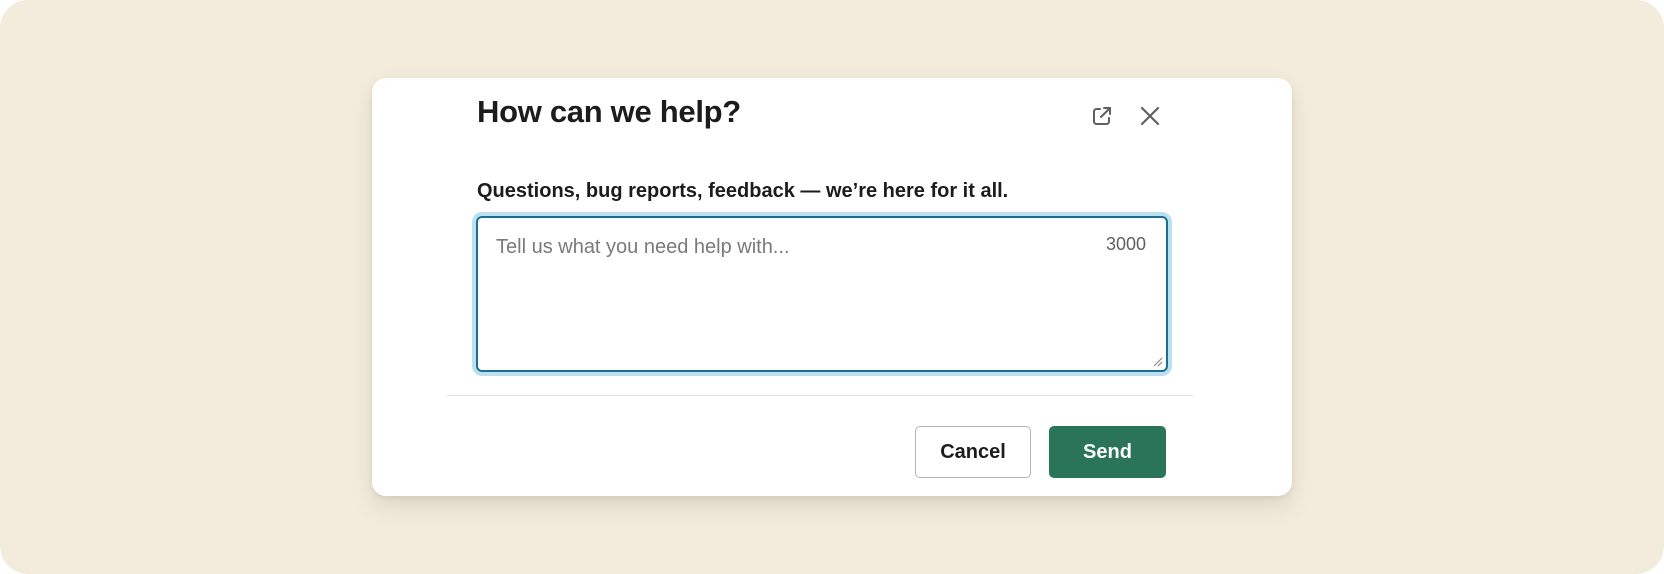 This screenshot has height=574, width=1664. I want to click on close-icon, so click(1150, 116).